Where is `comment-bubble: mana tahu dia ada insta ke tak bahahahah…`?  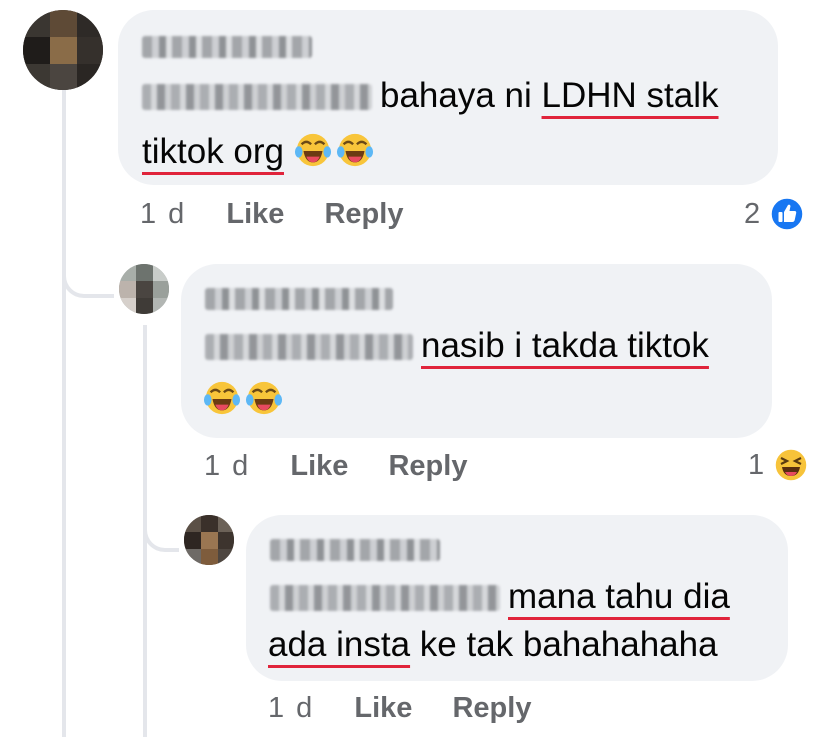 comment-bubble: mana tahu dia ada insta ke tak bahahahah… is located at coordinates (517, 598).